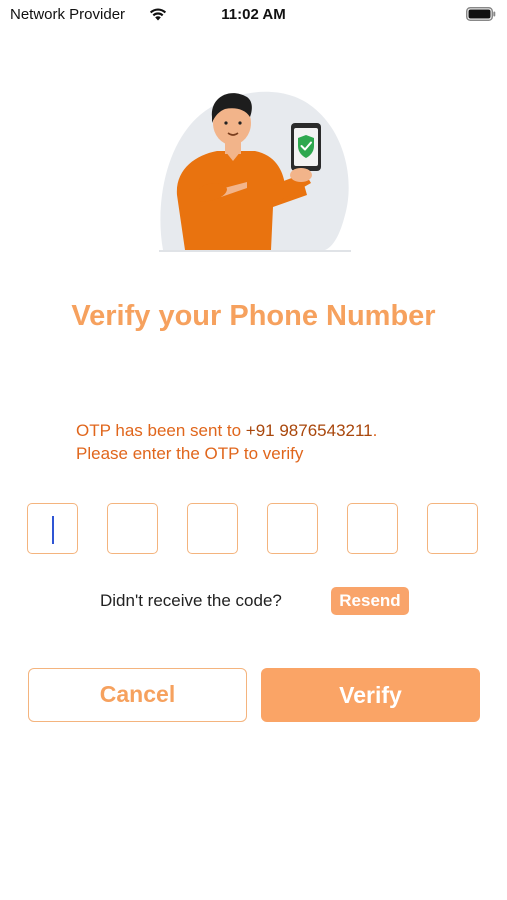  Describe the element at coordinates (375, 430) in the screenshot. I see `otp-message-suffix: .` at that location.